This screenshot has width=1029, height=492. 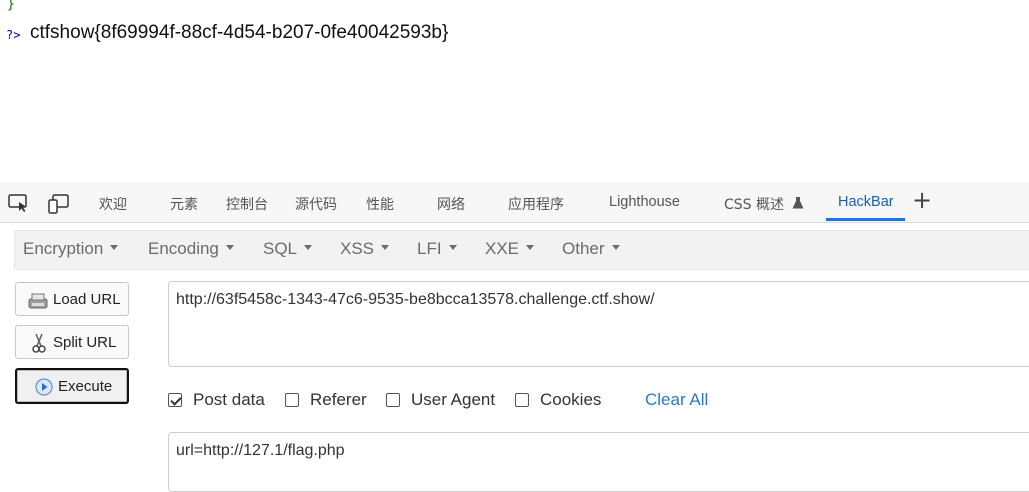 I want to click on add-tab-icon: +, so click(x=922, y=200).